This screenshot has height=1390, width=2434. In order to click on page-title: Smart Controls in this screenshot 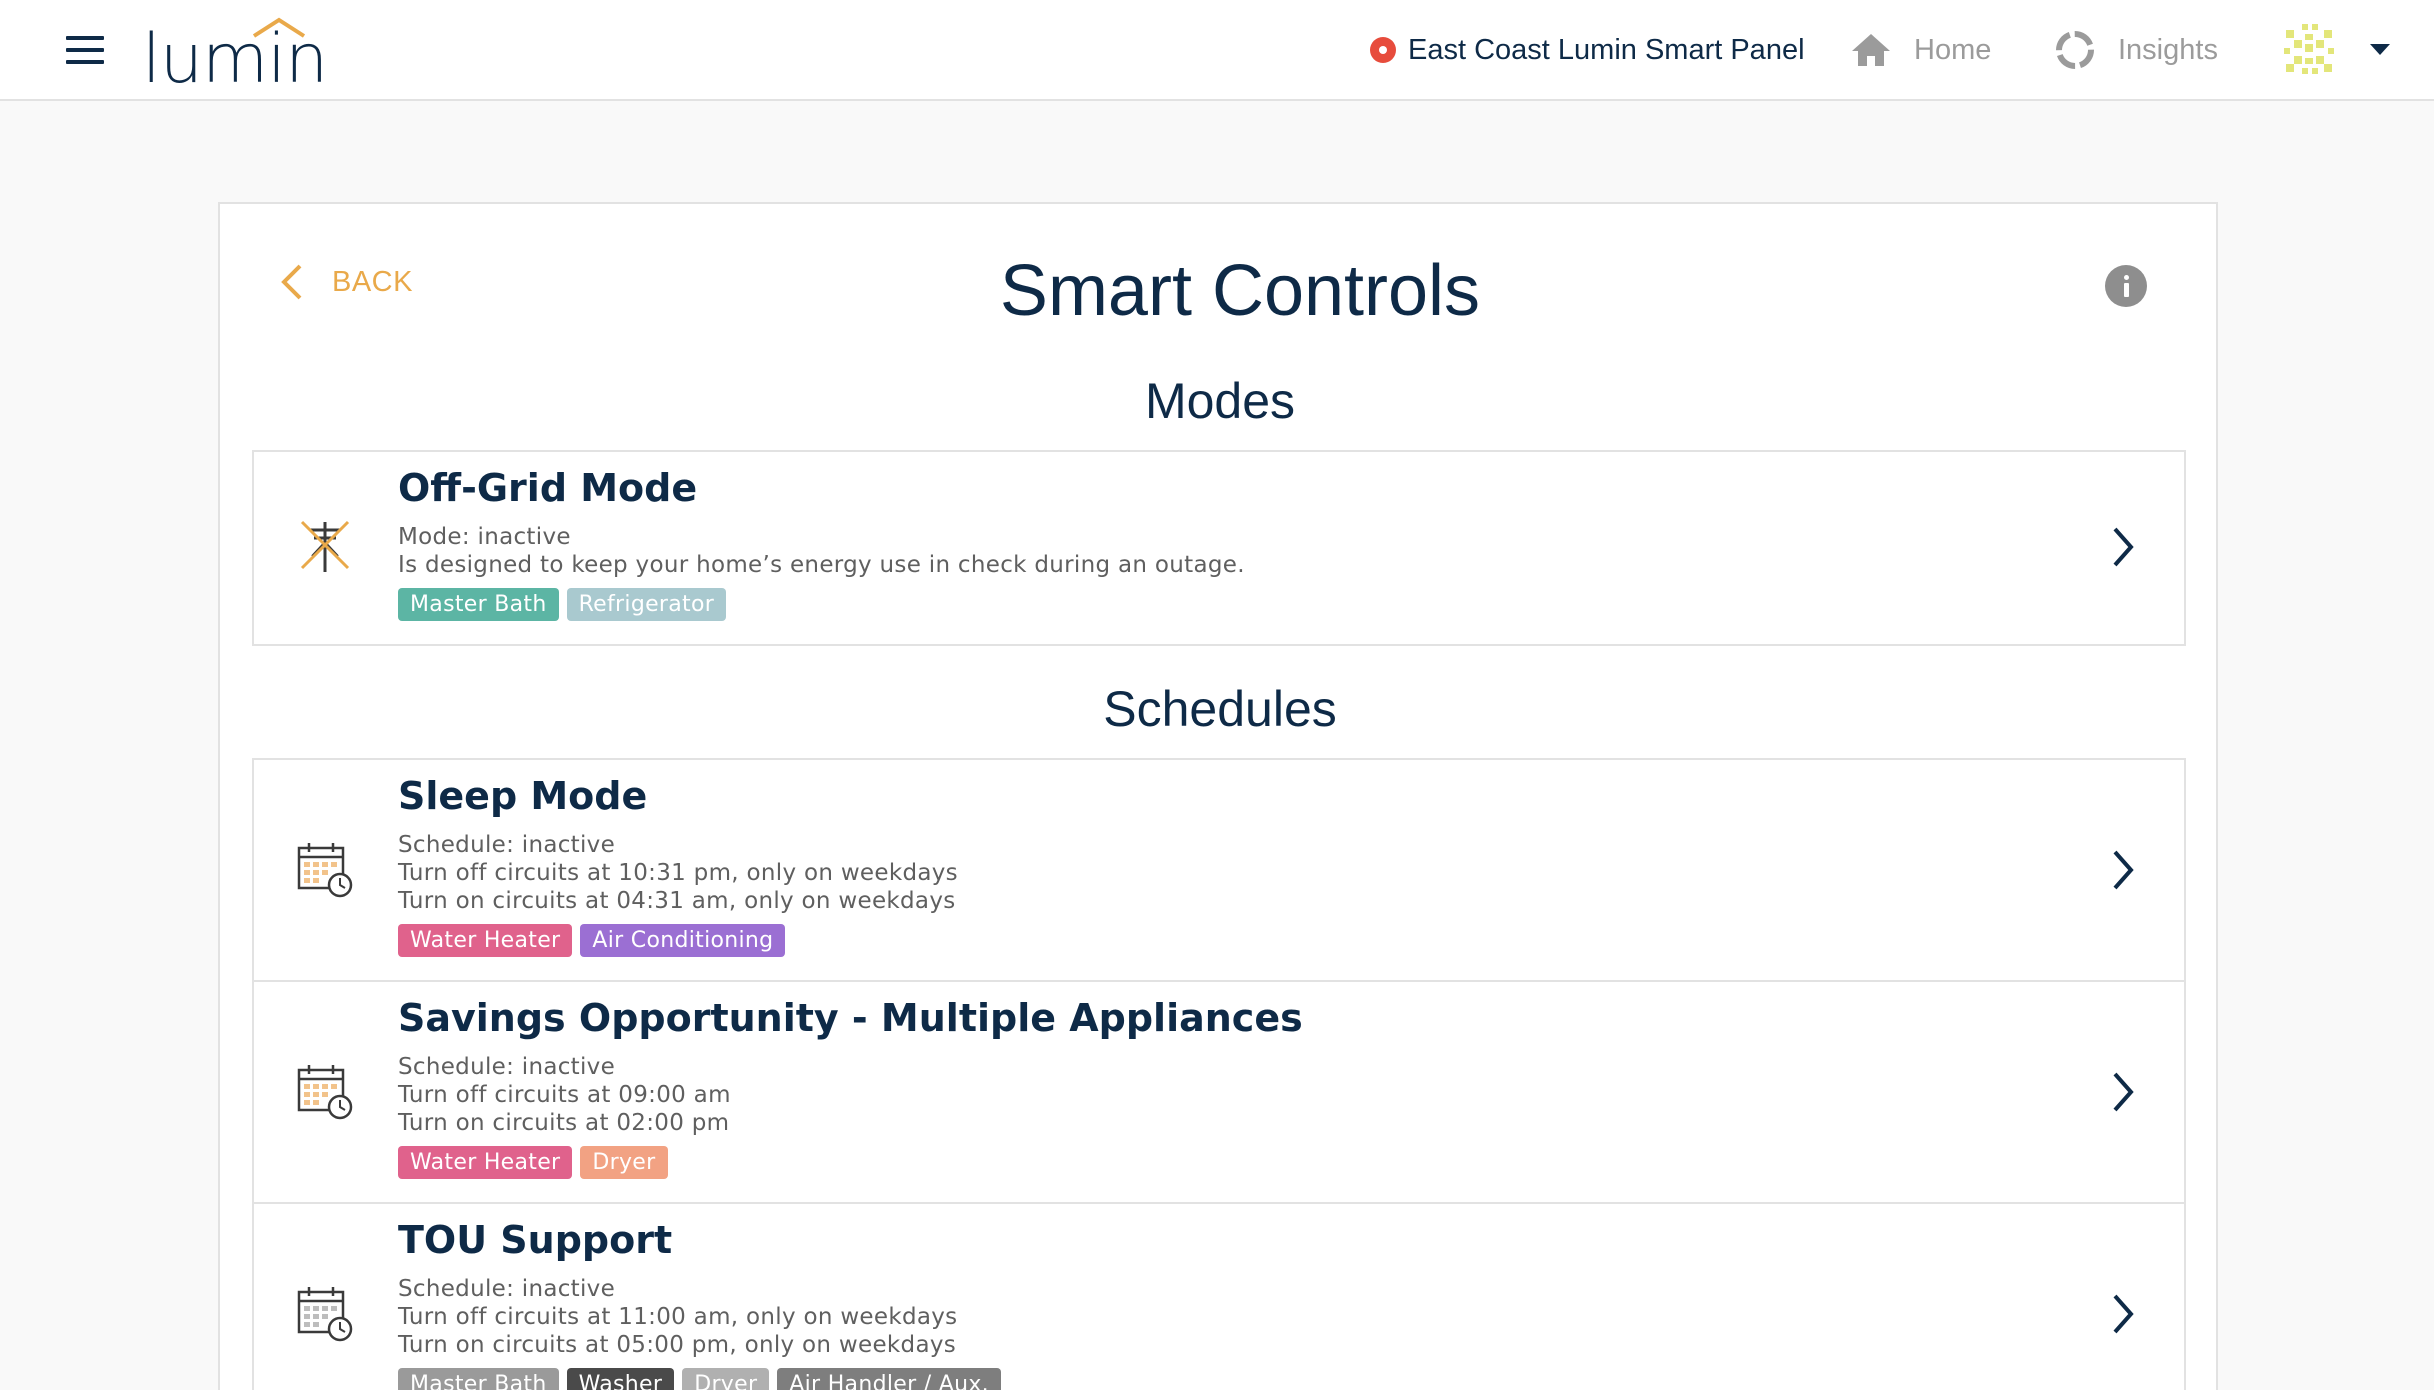, I will do `click(1240, 291)`.